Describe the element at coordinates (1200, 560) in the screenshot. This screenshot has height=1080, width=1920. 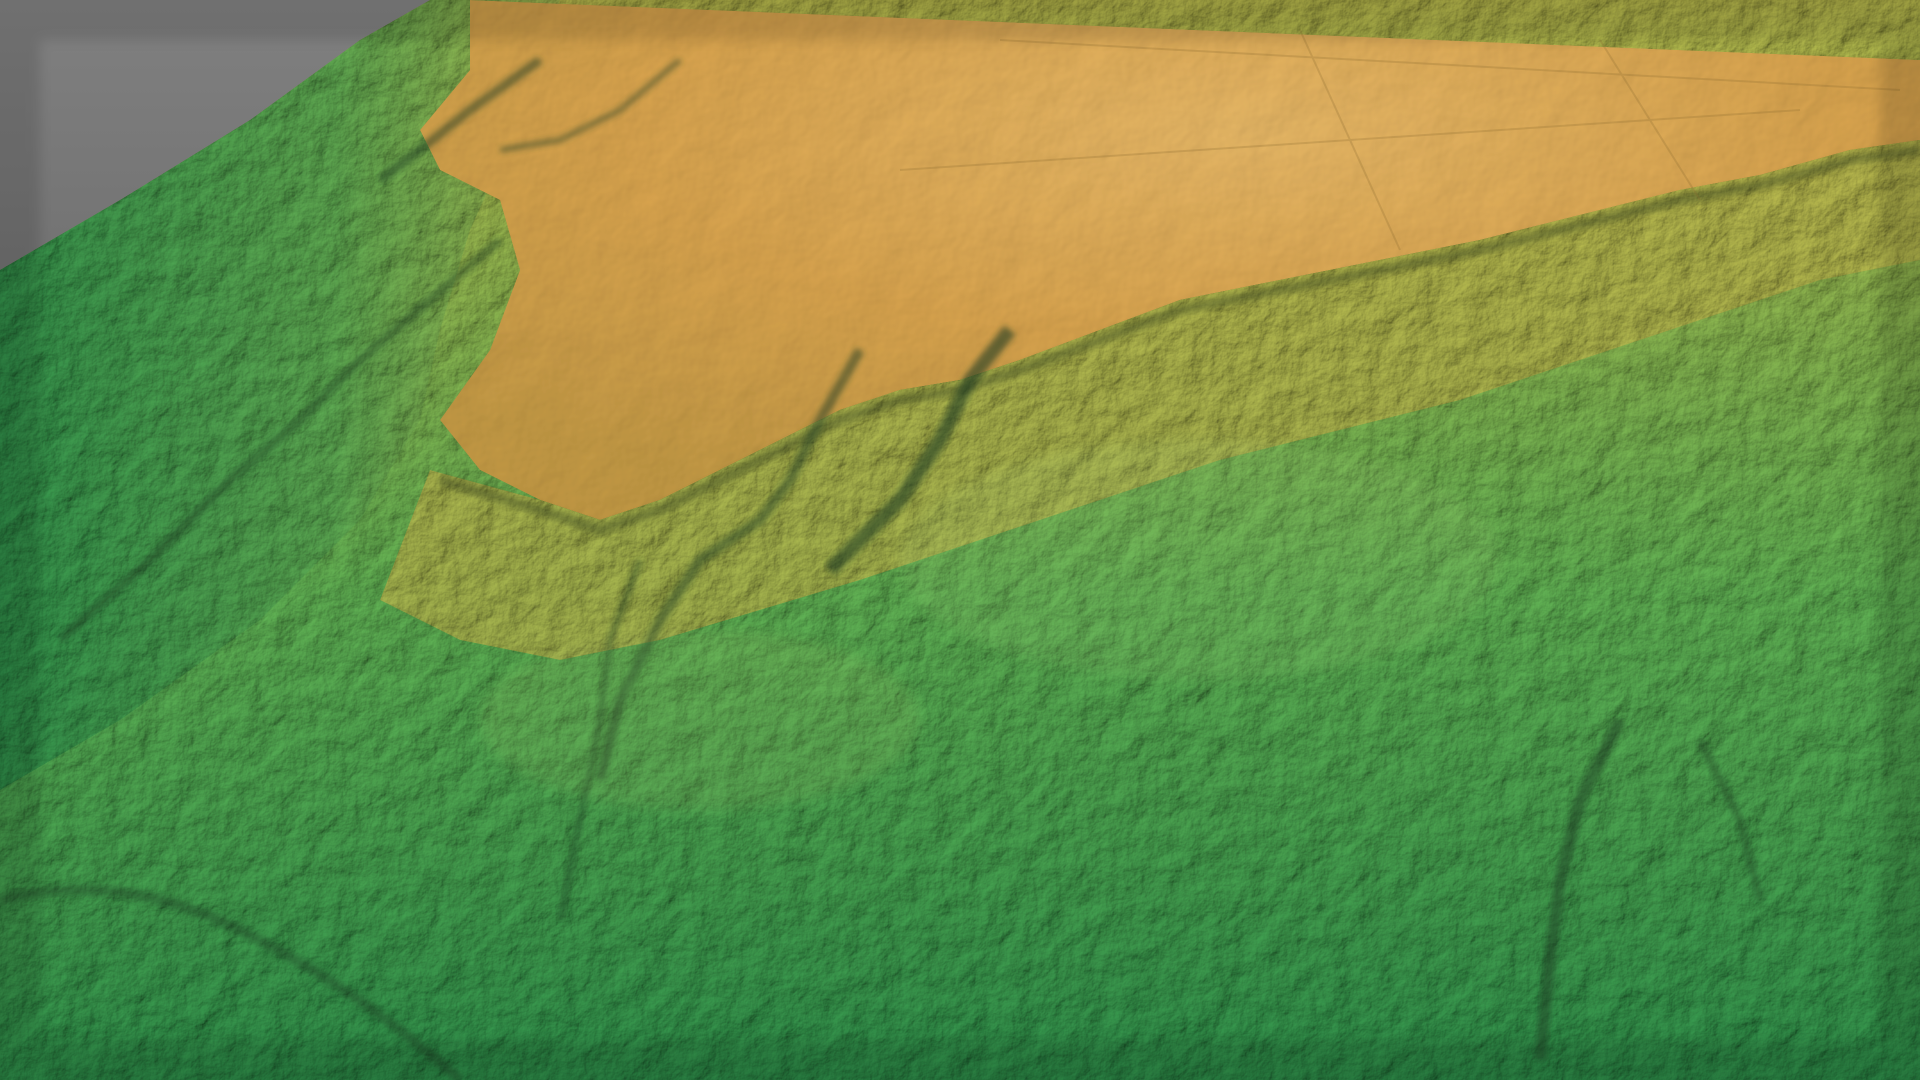
I see `lowland-highlight` at that location.